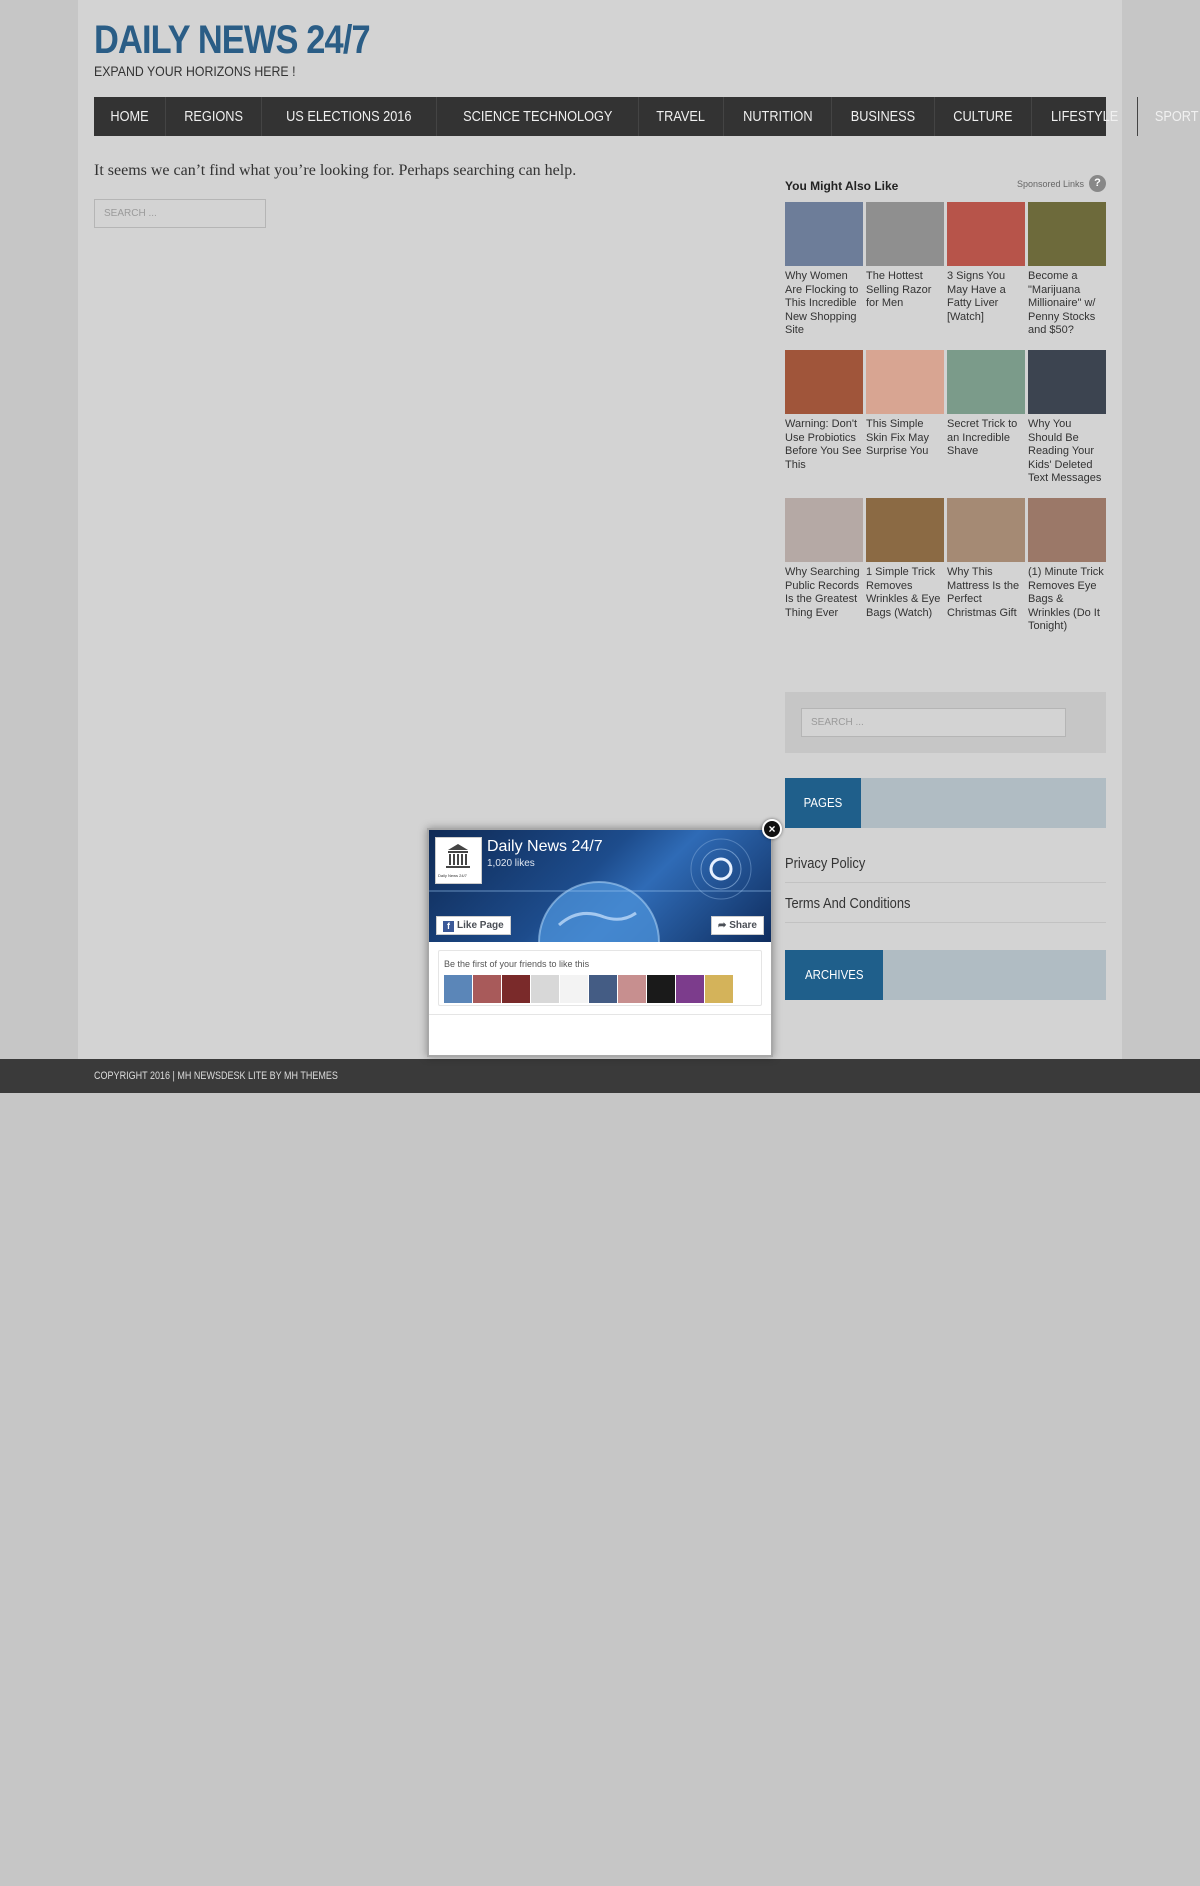 Image resolution: width=1200 pixels, height=1886 pixels. Describe the element at coordinates (737, 925) in the screenshot. I see `share-button: ➦ Share` at that location.